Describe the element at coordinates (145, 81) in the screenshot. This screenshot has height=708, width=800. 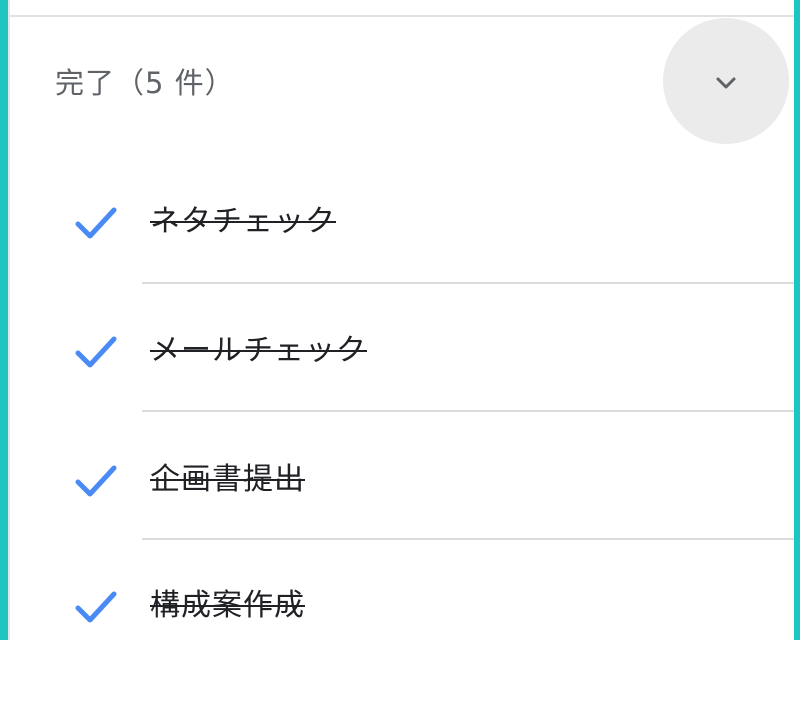
I see `completed-section-header: 完了（5 件）` at that location.